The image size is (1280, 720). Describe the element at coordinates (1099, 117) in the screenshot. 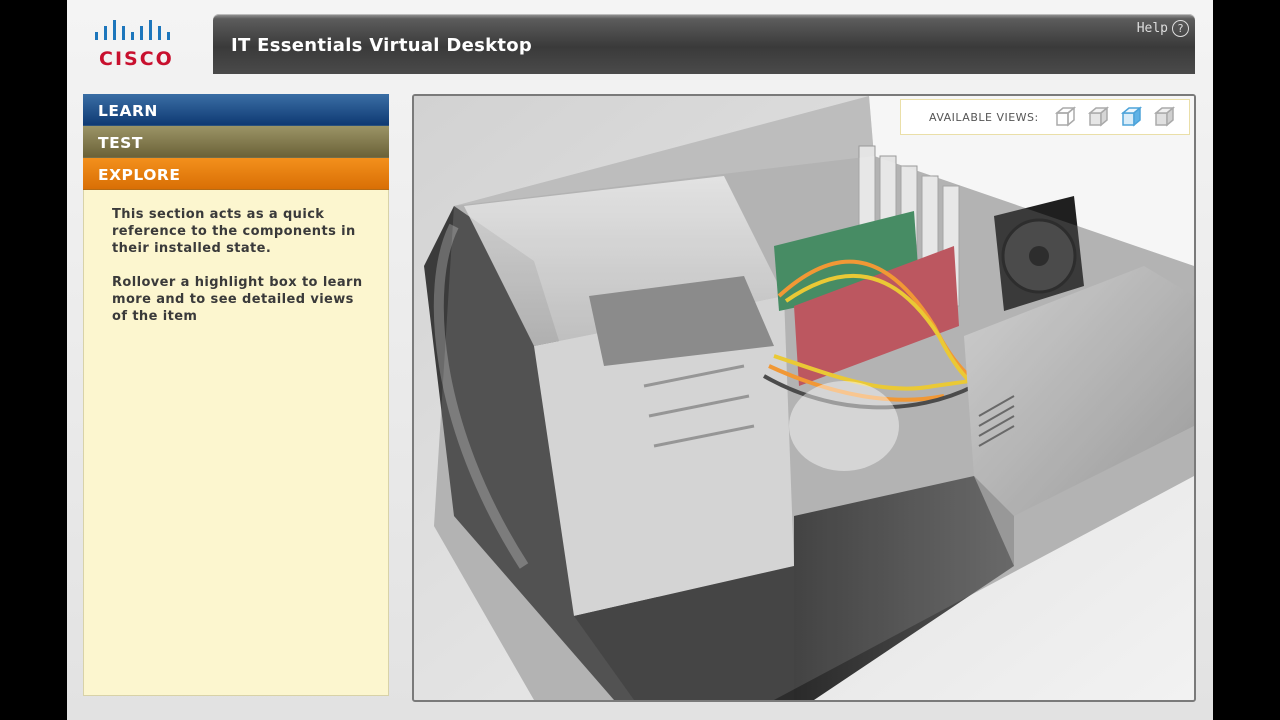

I see `view-2-cube-icon` at that location.